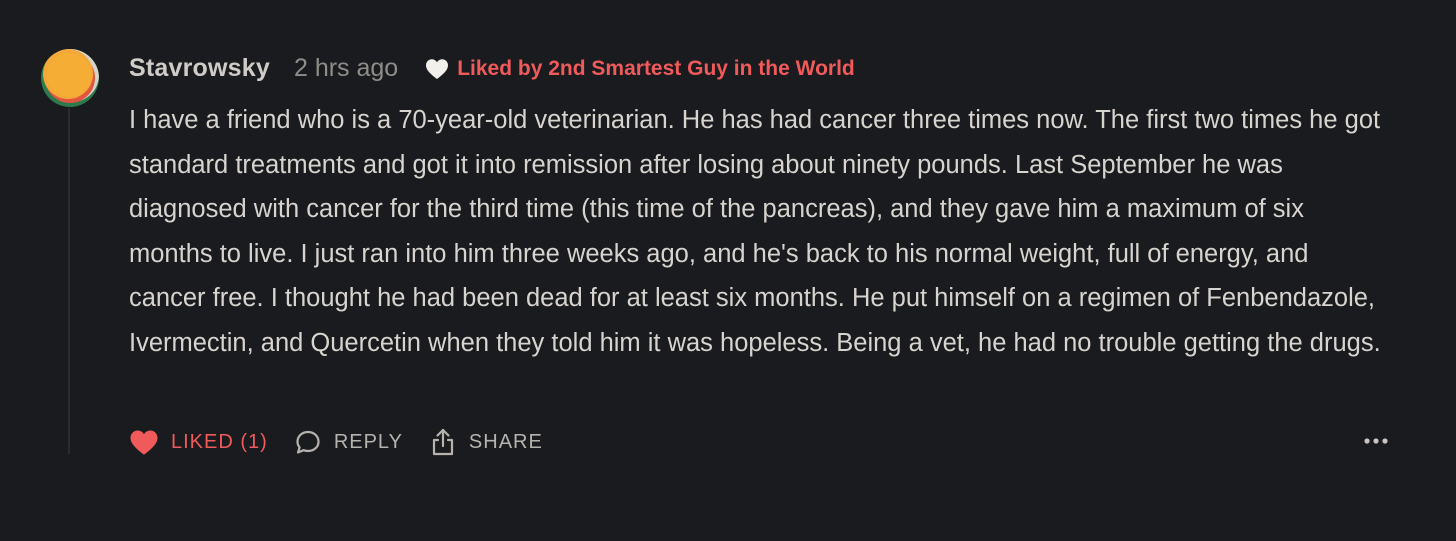 The image size is (1456, 541). Describe the element at coordinates (70, 78) in the screenshot. I see `avatar` at that location.